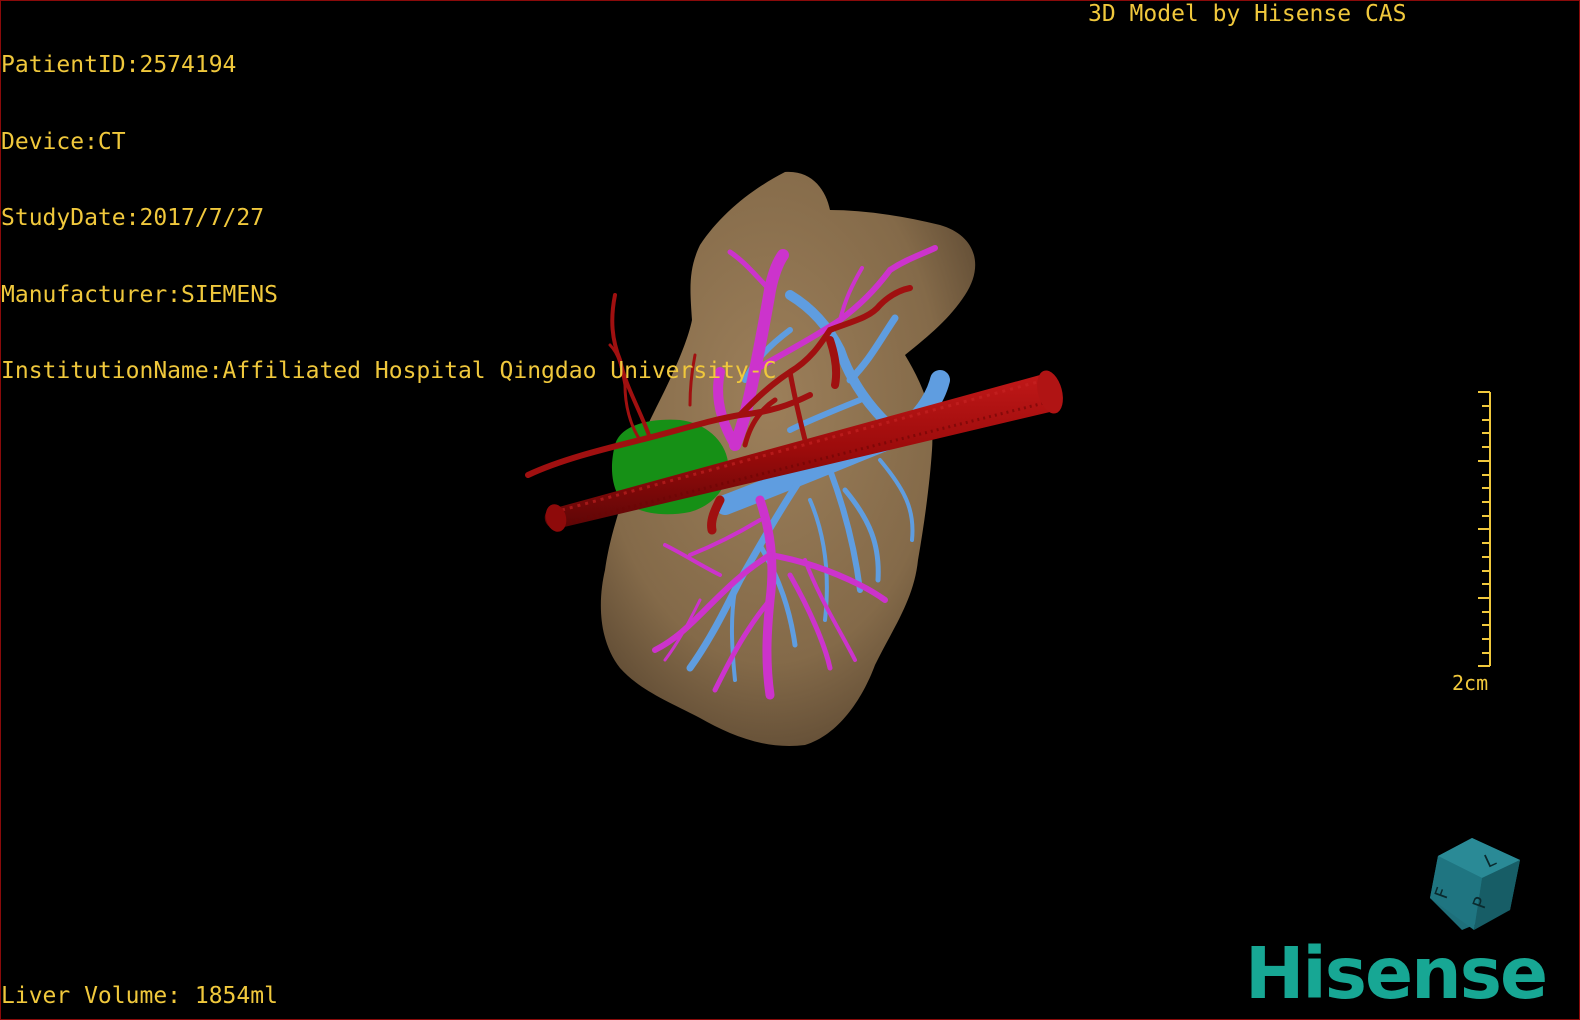 The image size is (1580, 1020). Describe the element at coordinates (139, 294) in the screenshot. I see `manufacturer-text: Manufacturer:SIEMENS` at that location.